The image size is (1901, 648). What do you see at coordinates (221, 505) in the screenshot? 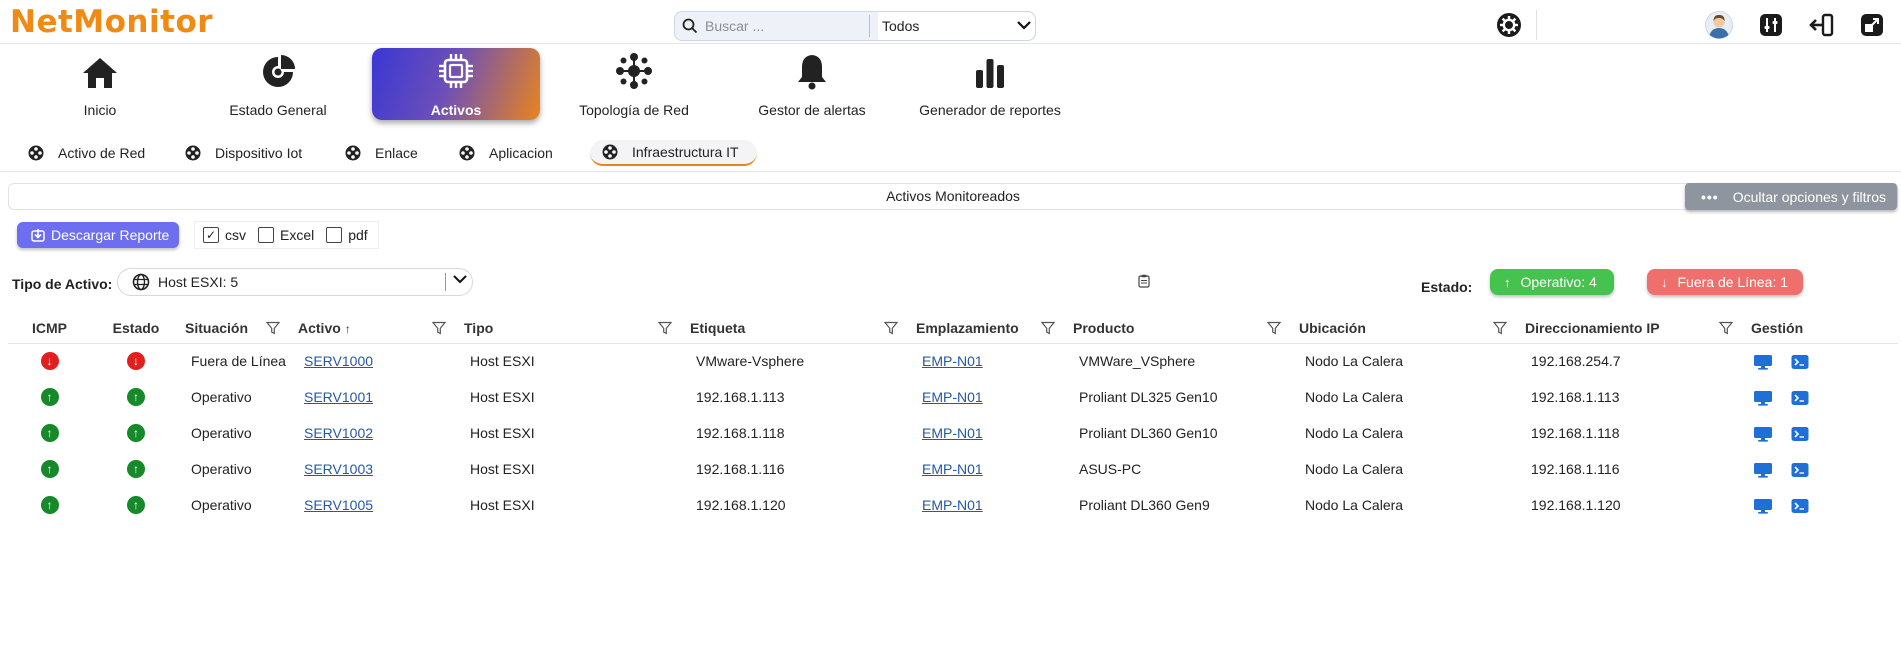
I see `cell-situacion: Operativo` at bounding box center [221, 505].